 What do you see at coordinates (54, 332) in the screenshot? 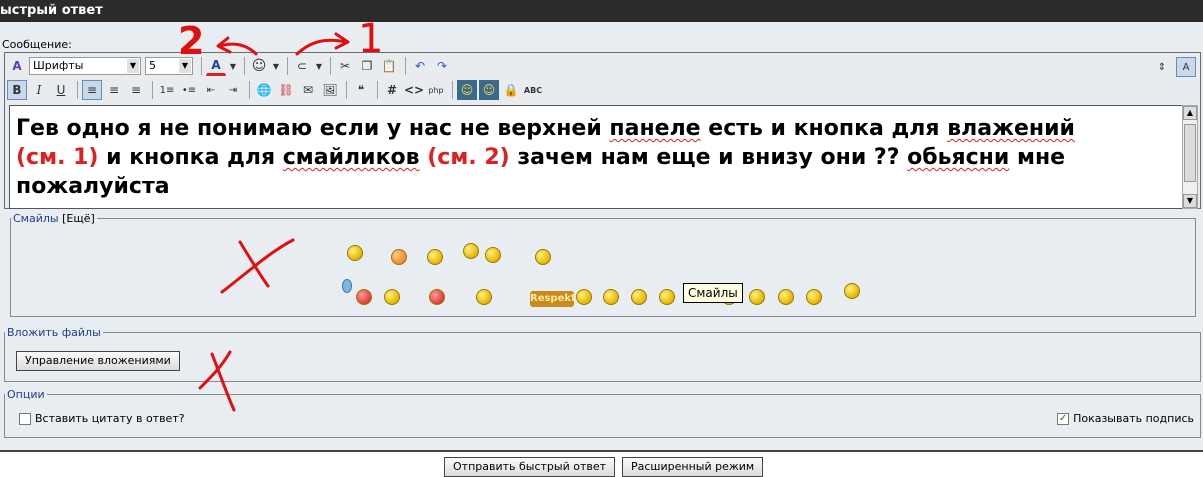
I see `attachments-legend: Вложить файлы` at bounding box center [54, 332].